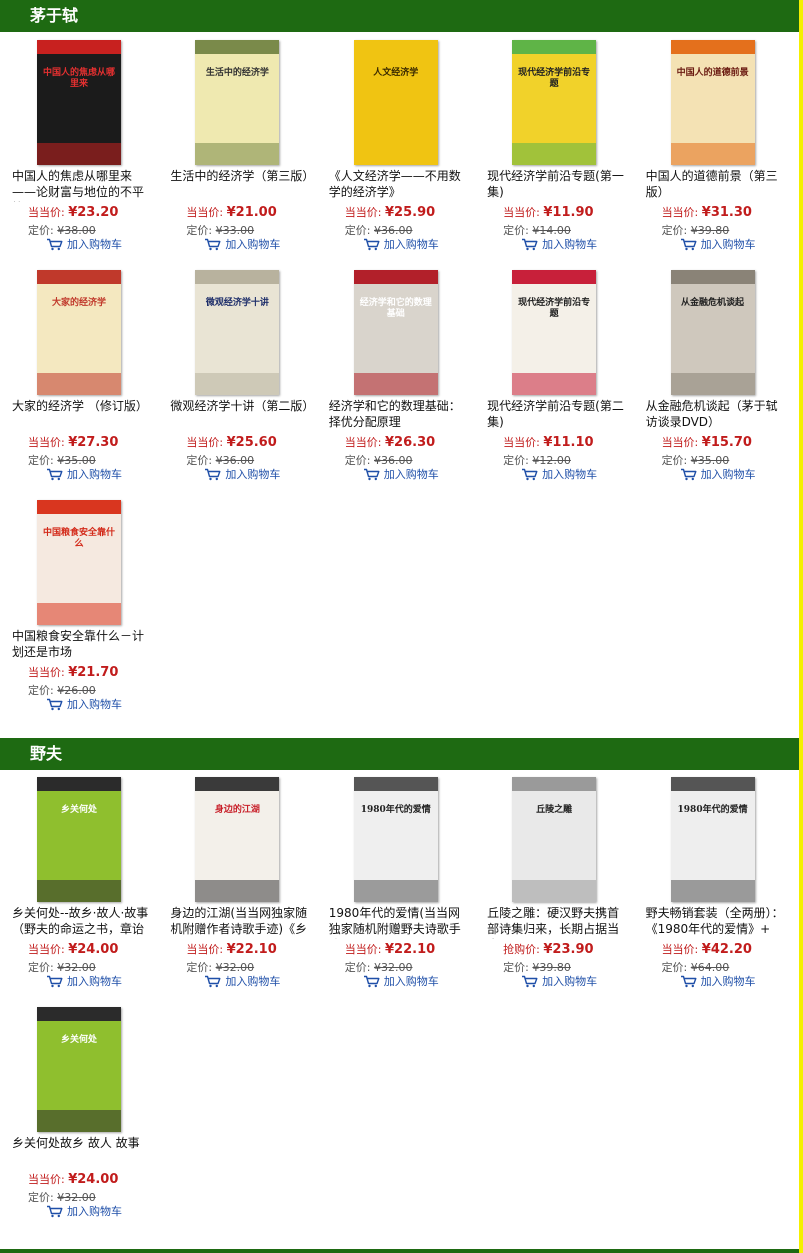 This screenshot has width=803, height=1253. I want to click on cover-title: 中国人的道德前景, so click(712, 72).